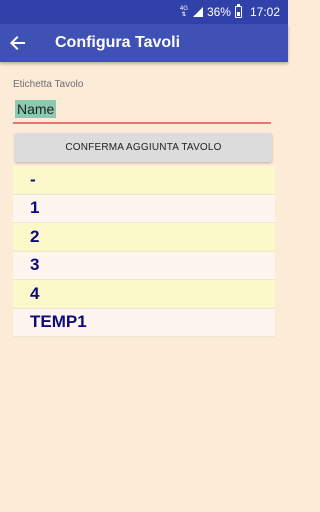  What do you see at coordinates (144, 12) in the screenshot?
I see `status-bar: 4G ⇅ 36% 17:02` at bounding box center [144, 12].